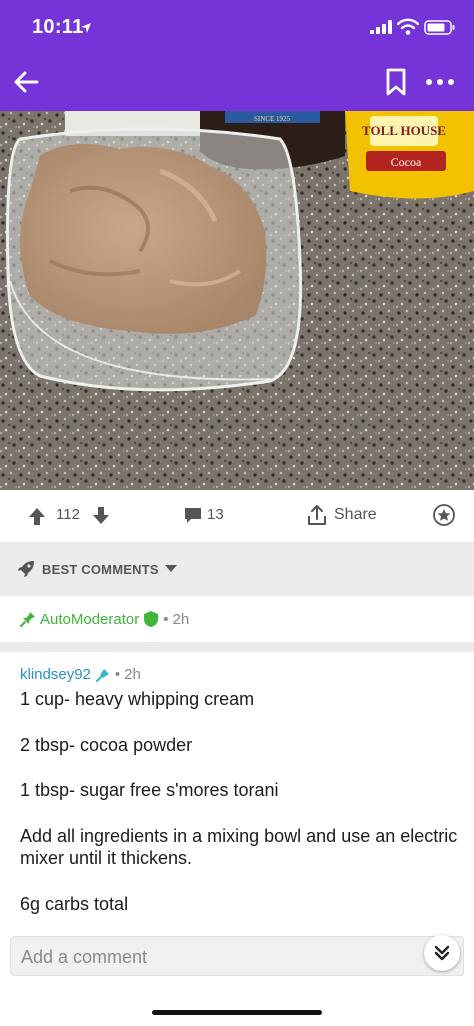 Image resolution: width=474 pixels, height=1026 pixels. I want to click on automoderator-comment: AutoModerator • 2h, so click(237, 619).